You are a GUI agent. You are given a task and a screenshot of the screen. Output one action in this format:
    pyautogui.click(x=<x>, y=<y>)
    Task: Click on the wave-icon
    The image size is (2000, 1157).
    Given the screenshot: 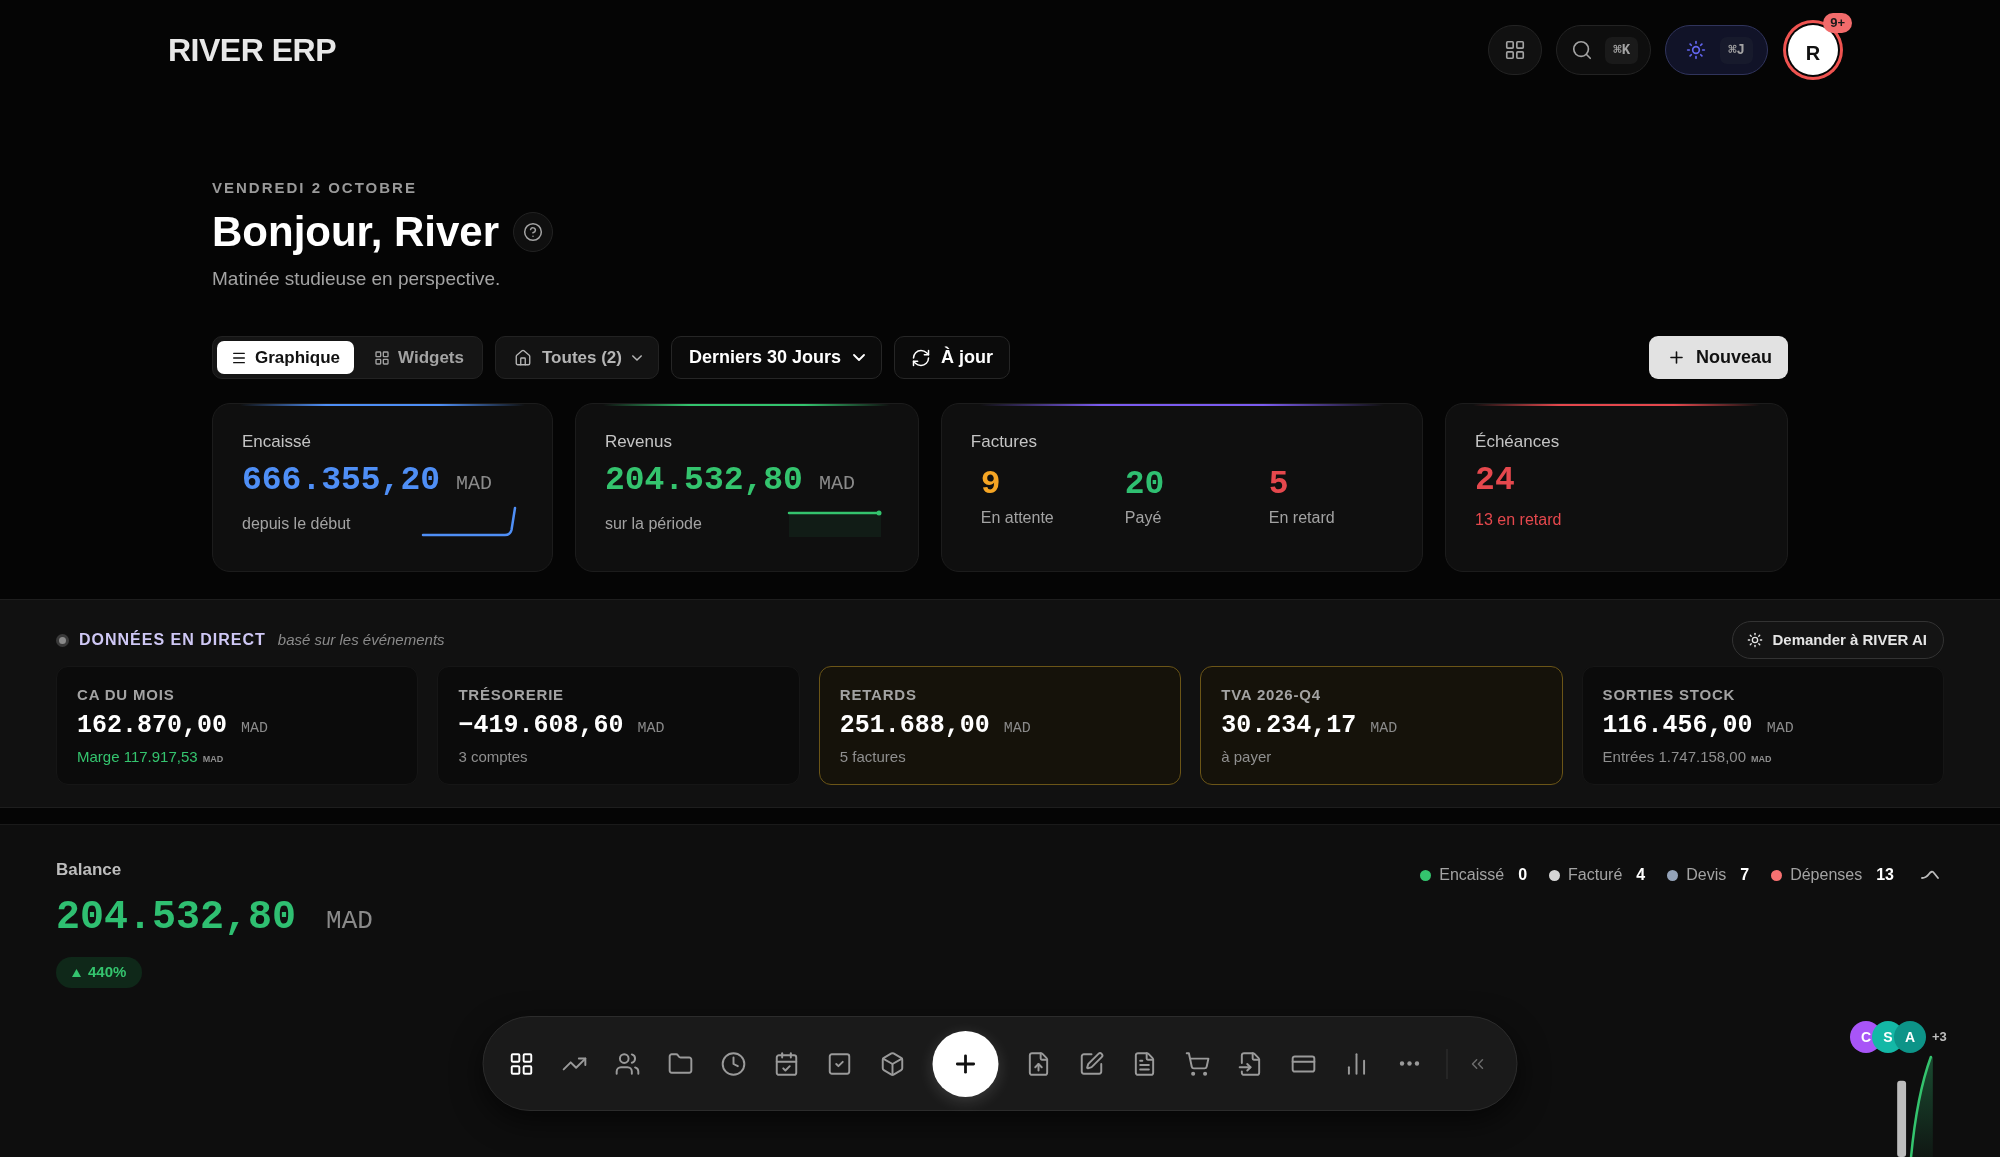 What is the action you would take?
    pyautogui.click(x=1930, y=875)
    